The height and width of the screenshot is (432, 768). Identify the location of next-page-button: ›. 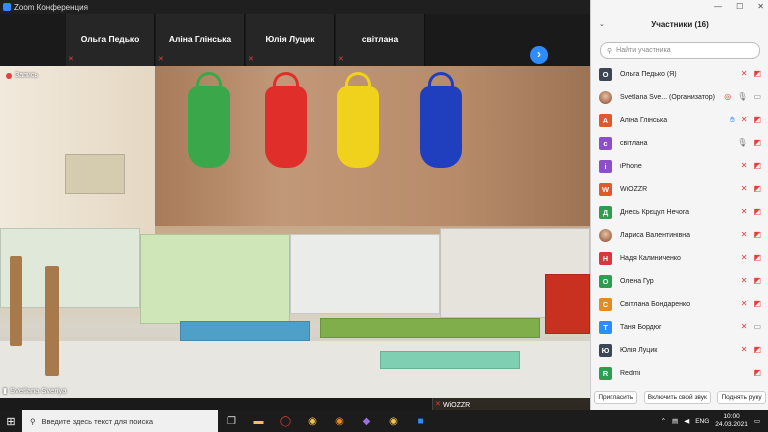
(539, 55).